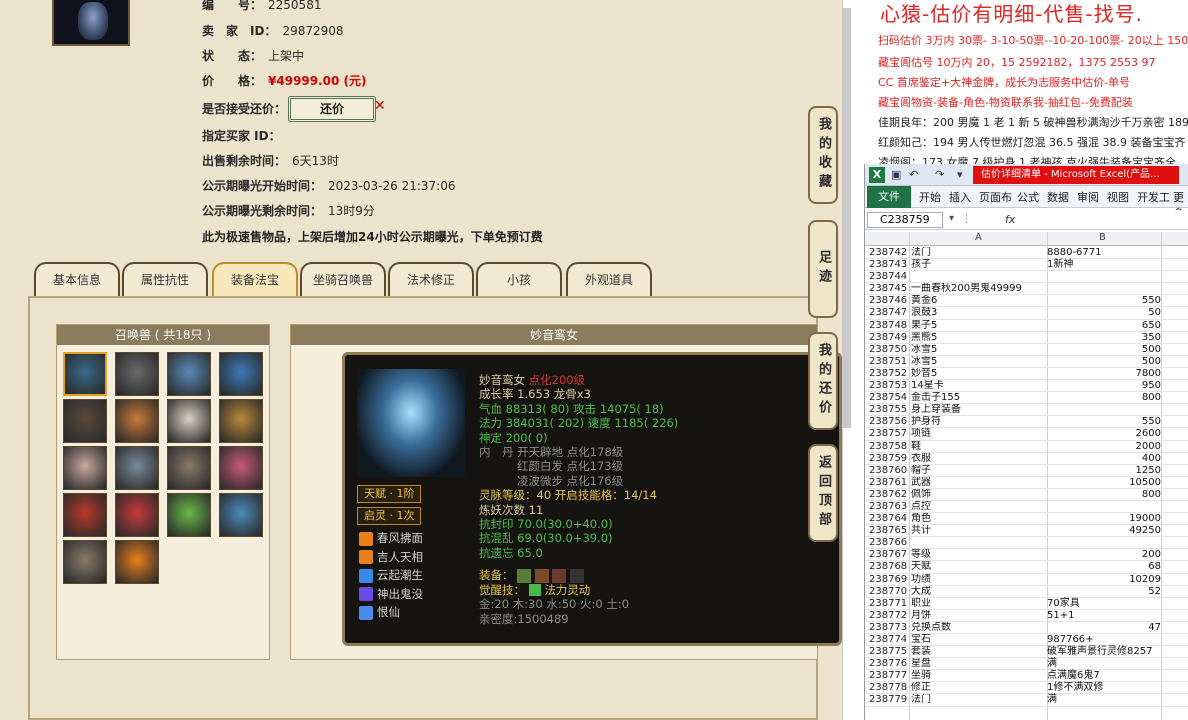 The image size is (1188, 720). I want to click on sheet-row: 238752 妙音5 7800, so click(1026, 374).